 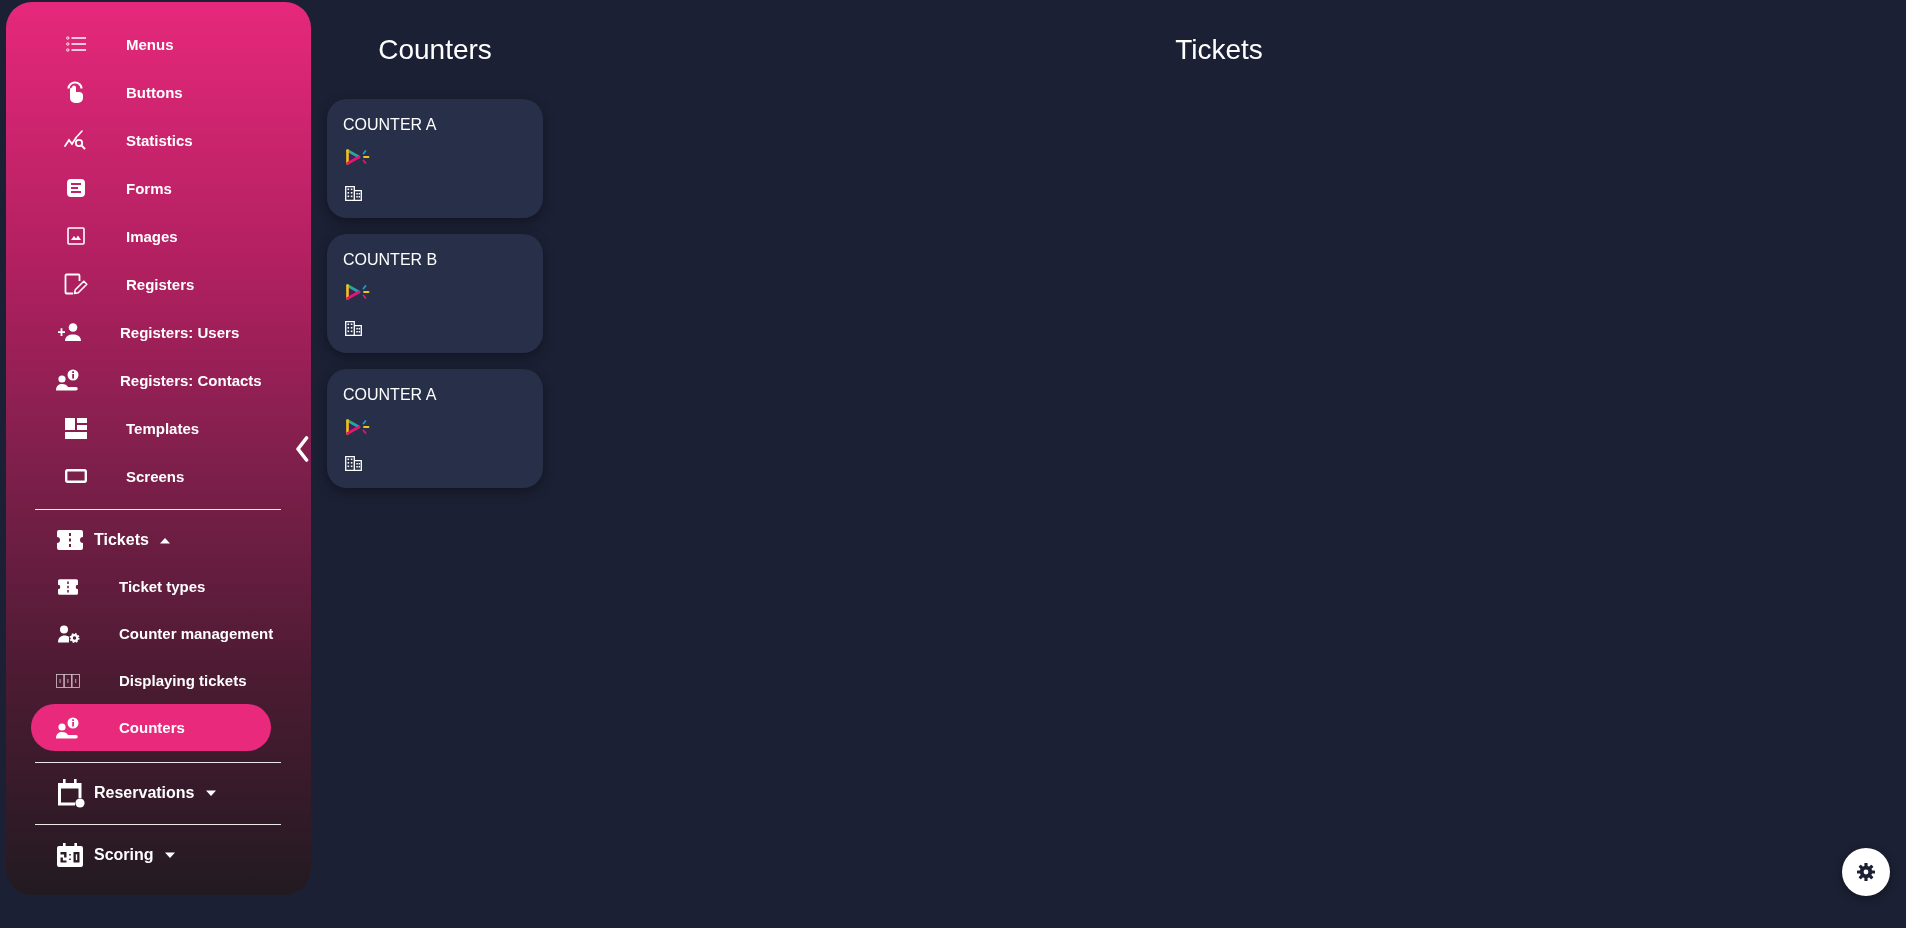 I want to click on sidebar-item: Registers, so click(x=151, y=284).